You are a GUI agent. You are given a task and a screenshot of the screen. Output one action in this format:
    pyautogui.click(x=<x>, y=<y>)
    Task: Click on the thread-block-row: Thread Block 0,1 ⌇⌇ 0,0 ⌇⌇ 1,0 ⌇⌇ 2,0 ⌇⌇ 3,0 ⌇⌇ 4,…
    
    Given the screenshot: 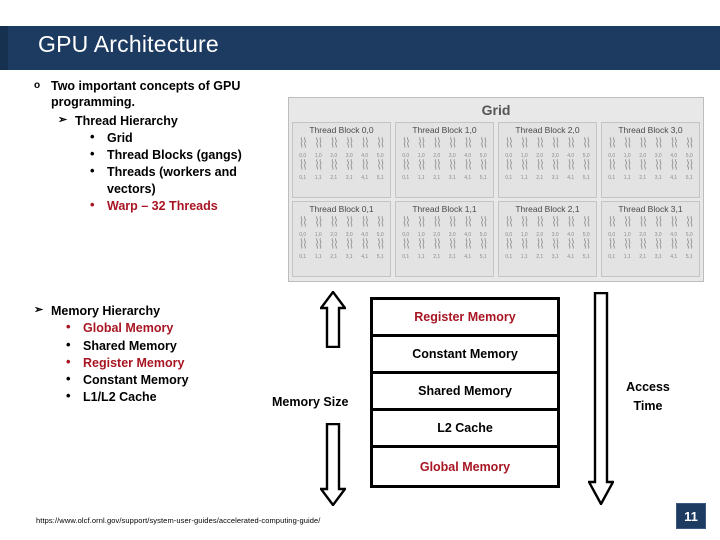 What is the action you would take?
    pyautogui.click(x=496, y=239)
    